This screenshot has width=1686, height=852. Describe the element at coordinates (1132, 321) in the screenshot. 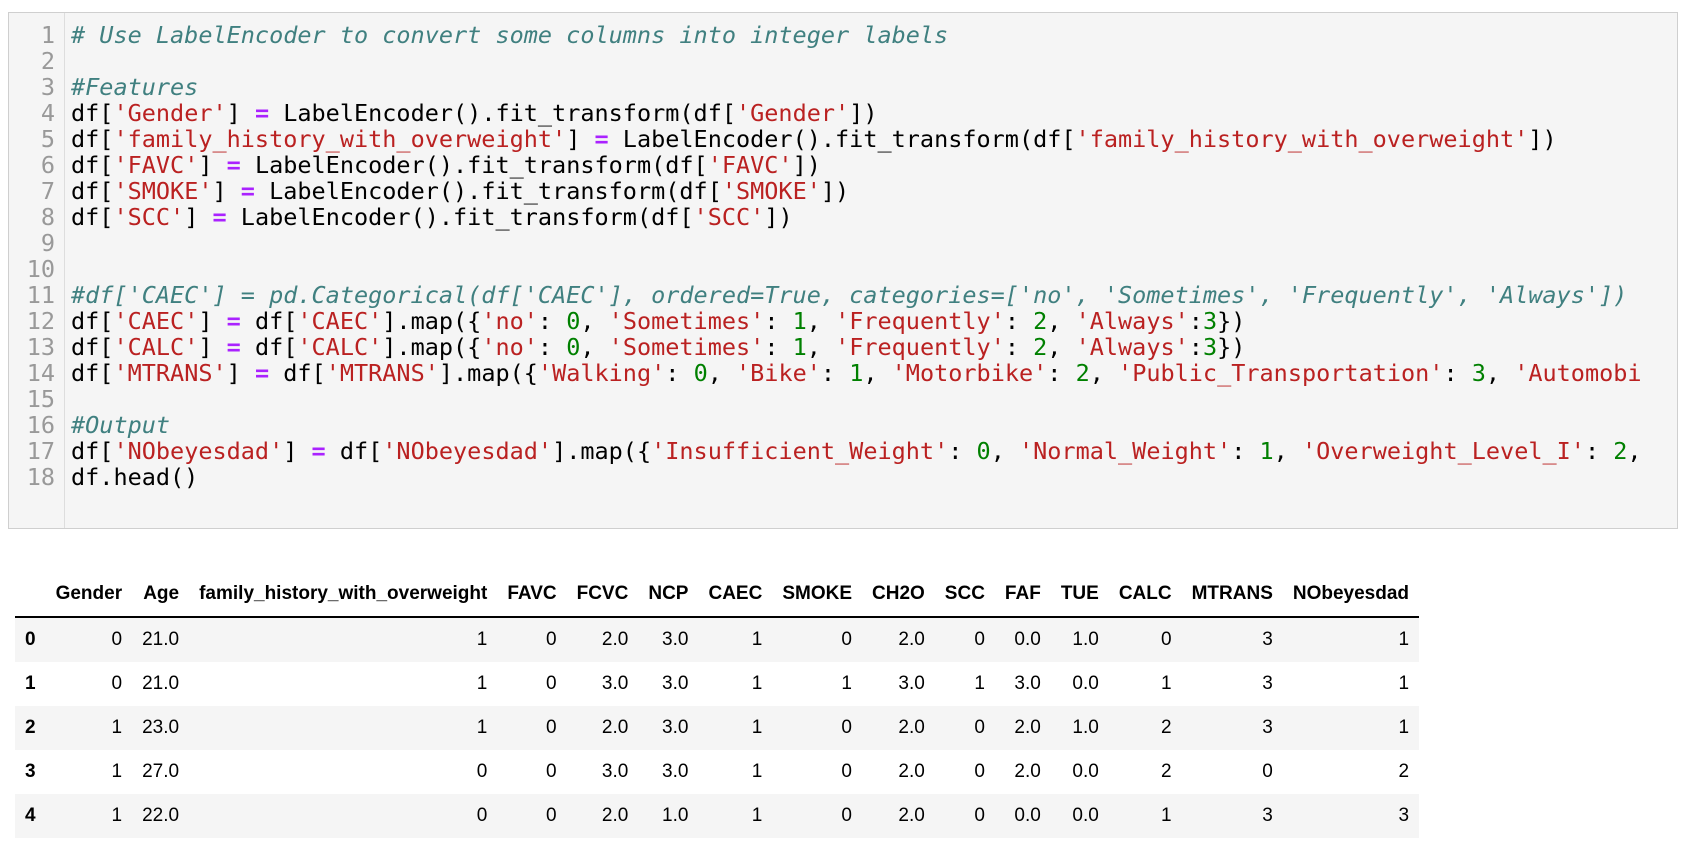

I see `code-token: 'Always'` at that location.